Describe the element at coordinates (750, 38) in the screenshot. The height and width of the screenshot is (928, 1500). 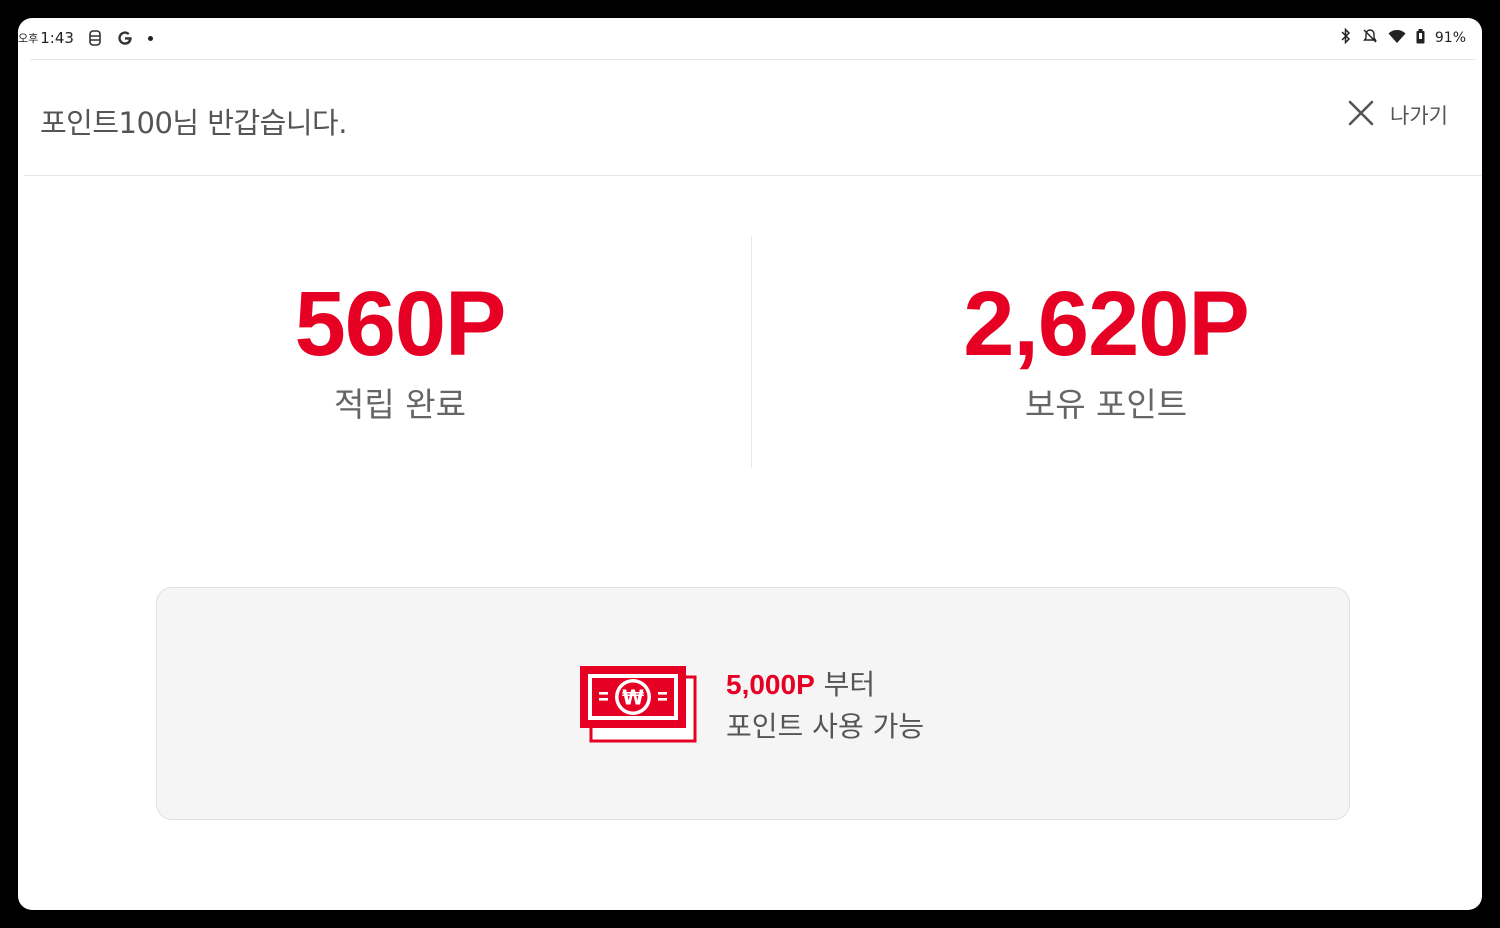
I see `status-bar: 오후 1:43 91%` at that location.